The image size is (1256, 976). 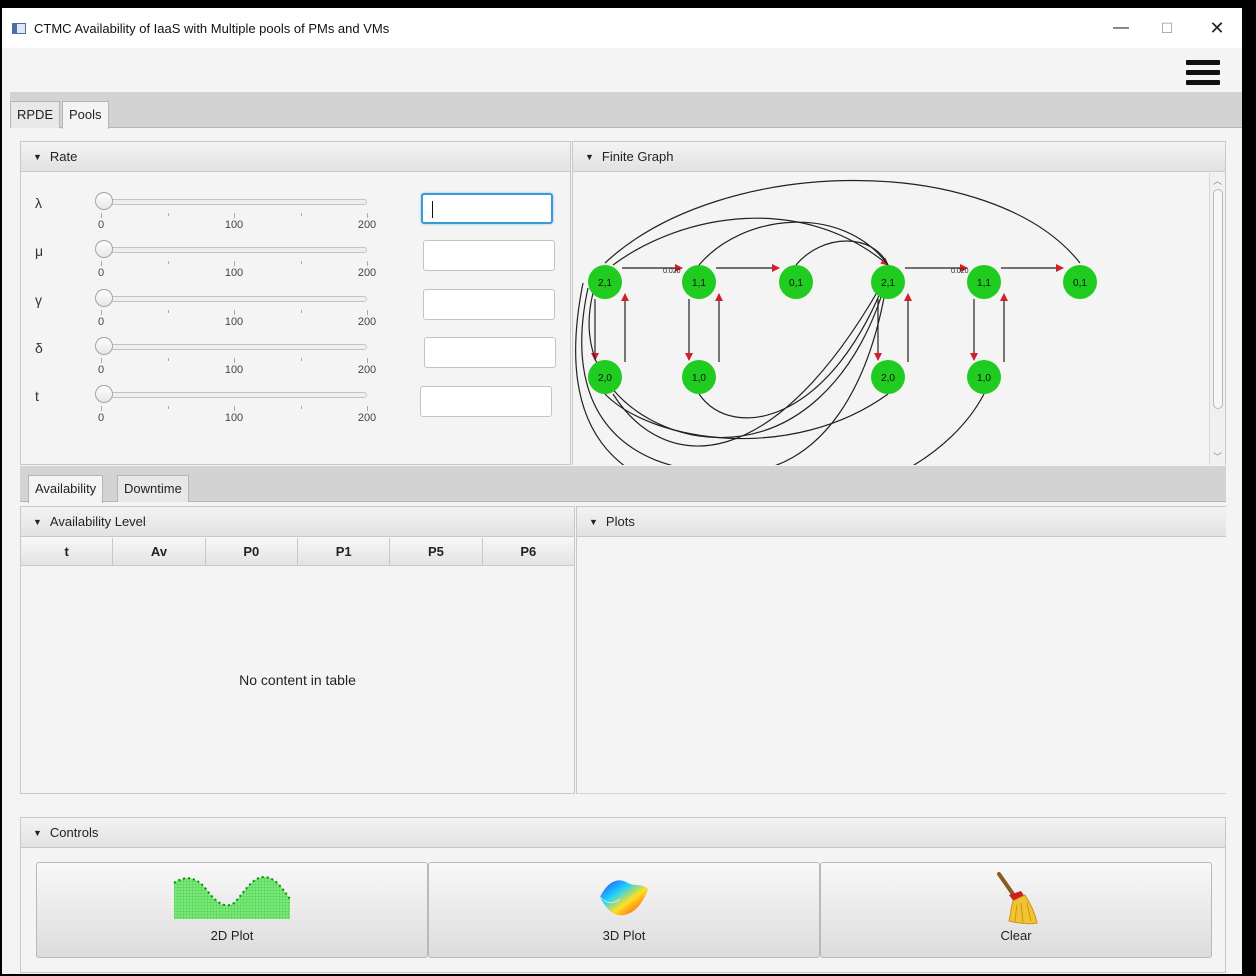 What do you see at coordinates (344, 552) in the screenshot?
I see `column-header-p1: P1` at bounding box center [344, 552].